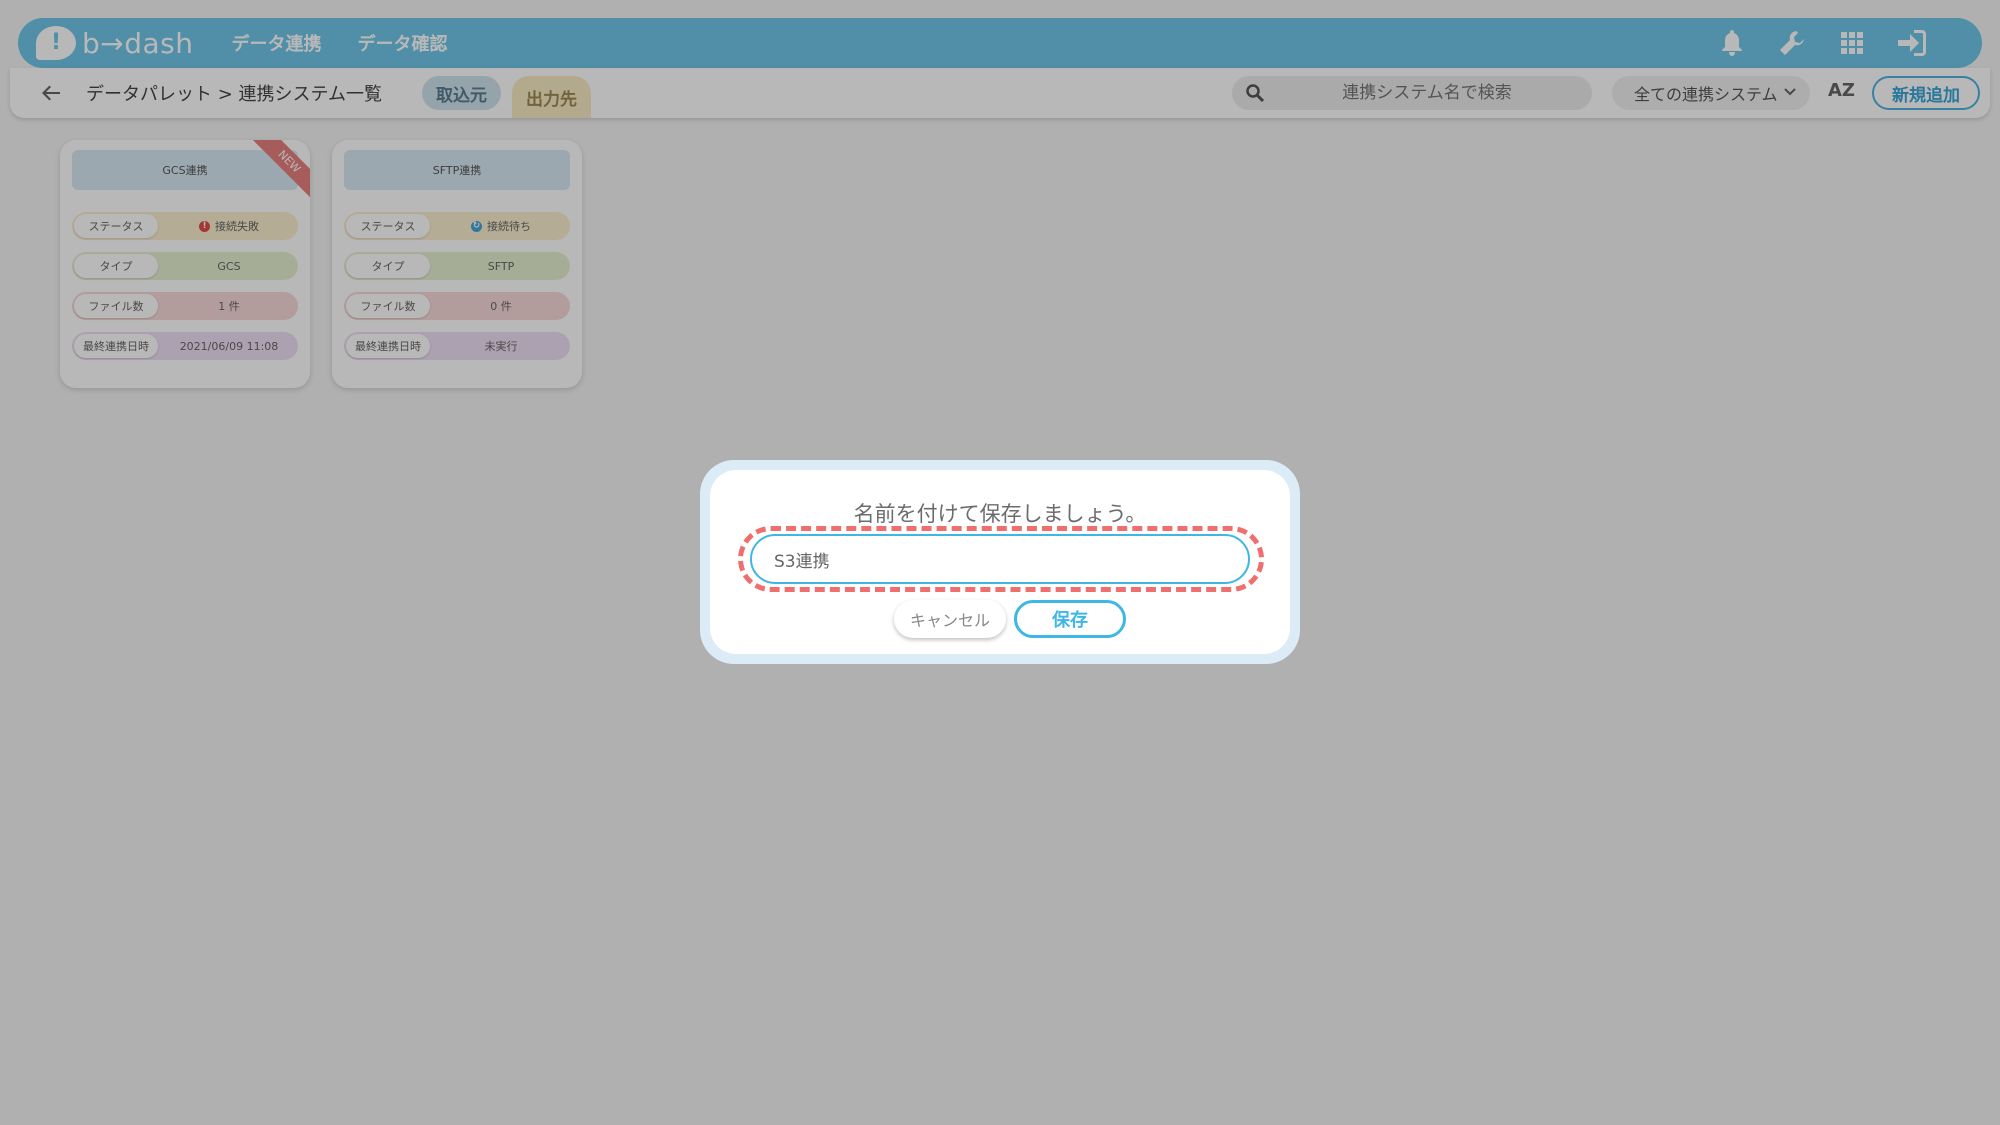 The height and width of the screenshot is (1125, 2000). What do you see at coordinates (950, 619) in the screenshot?
I see `cancel-button: キャンセル` at bounding box center [950, 619].